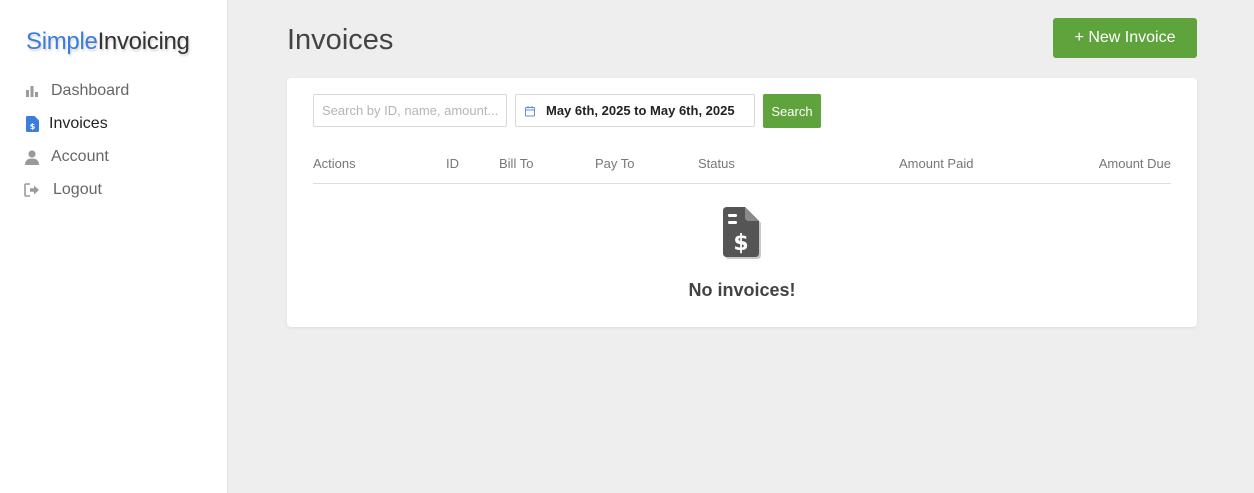 Image resolution: width=1254 pixels, height=493 pixels. What do you see at coordinates (410, 110) in the screenshot?
I see `search-input` at bounding box center [410, 110].